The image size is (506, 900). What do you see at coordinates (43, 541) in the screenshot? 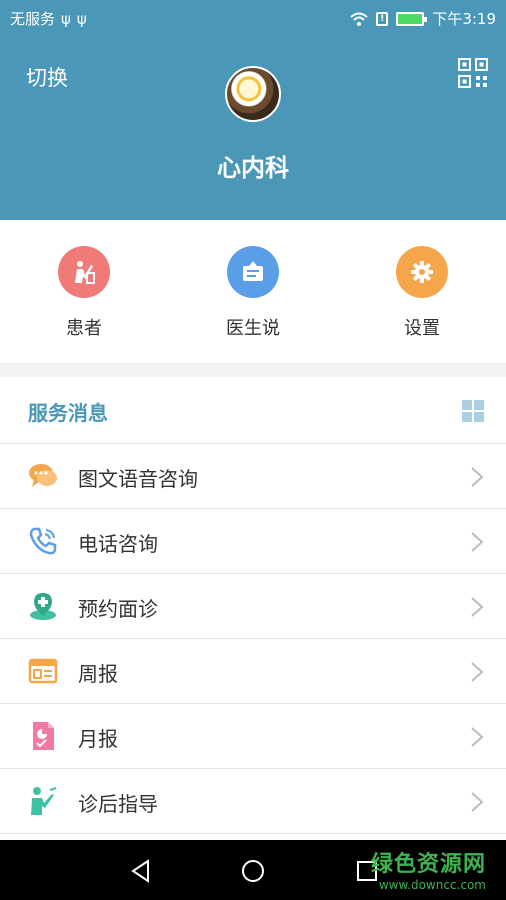
I see `phone-icon` at bounding box center [43, 541].